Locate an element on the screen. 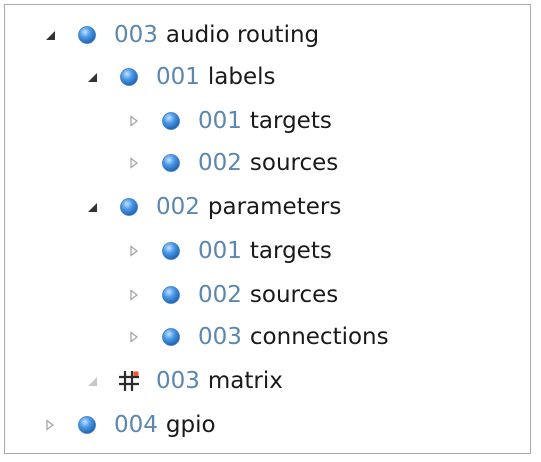  tree-item-gpio: 004 gpio is located at coordinates (128, 425).